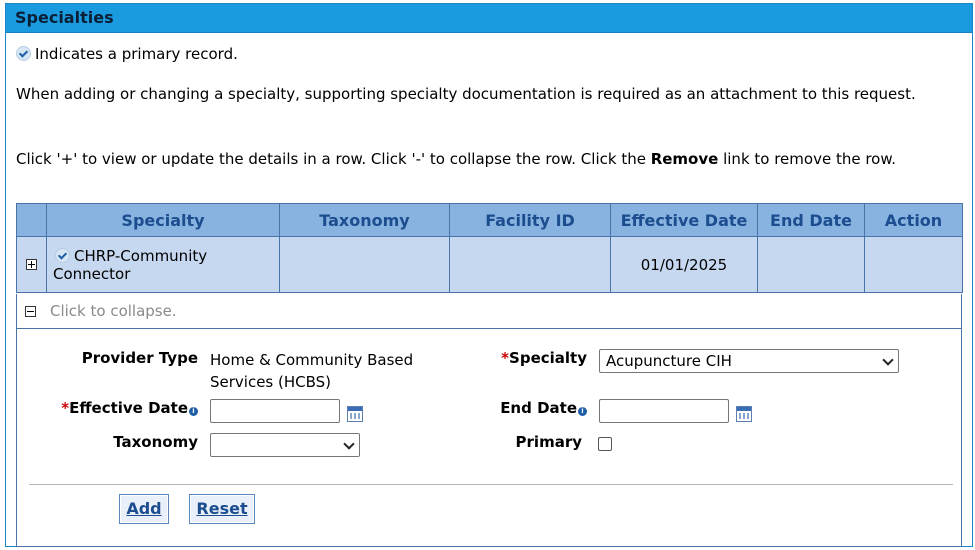  I want to click on instructions-remove-word: Remove, so click(684, 159).